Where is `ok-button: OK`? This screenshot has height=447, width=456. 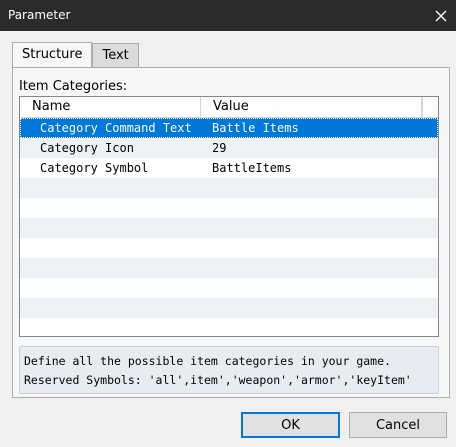
ok-button: OK is located at coordinates (290, 425).